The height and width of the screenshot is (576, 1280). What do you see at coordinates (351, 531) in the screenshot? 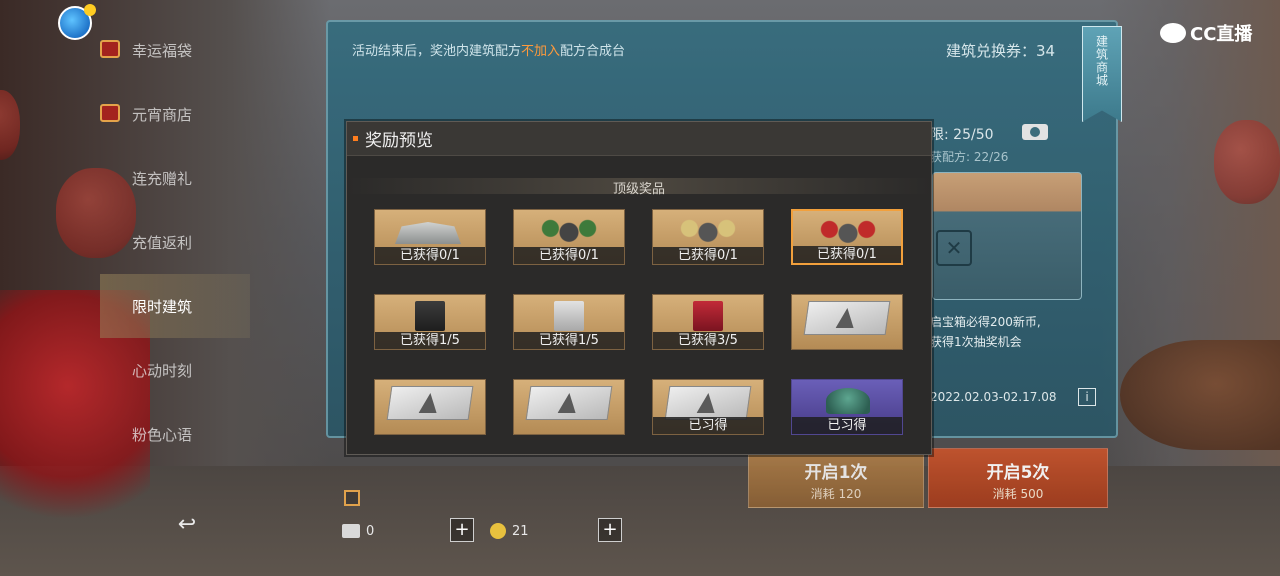
I see `ticket-icon` at bounding box center [351, 531].